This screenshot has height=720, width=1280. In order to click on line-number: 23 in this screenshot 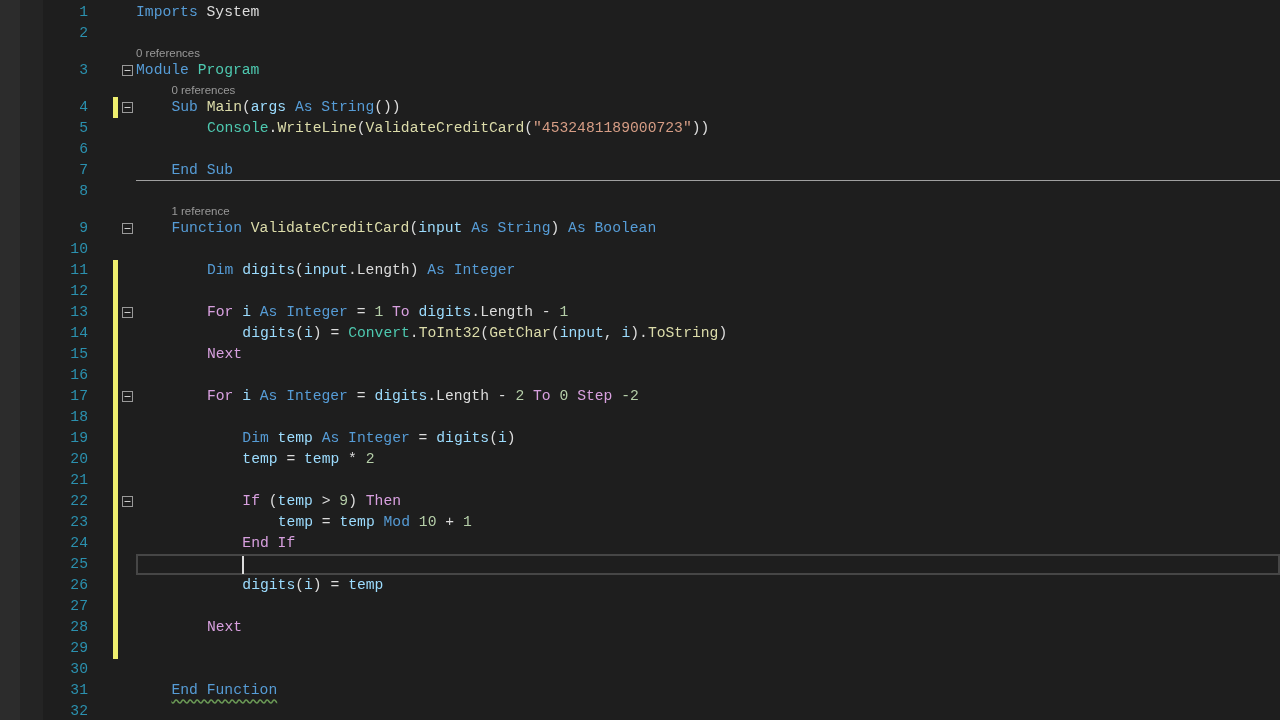, I will do `click(78, 523)`.